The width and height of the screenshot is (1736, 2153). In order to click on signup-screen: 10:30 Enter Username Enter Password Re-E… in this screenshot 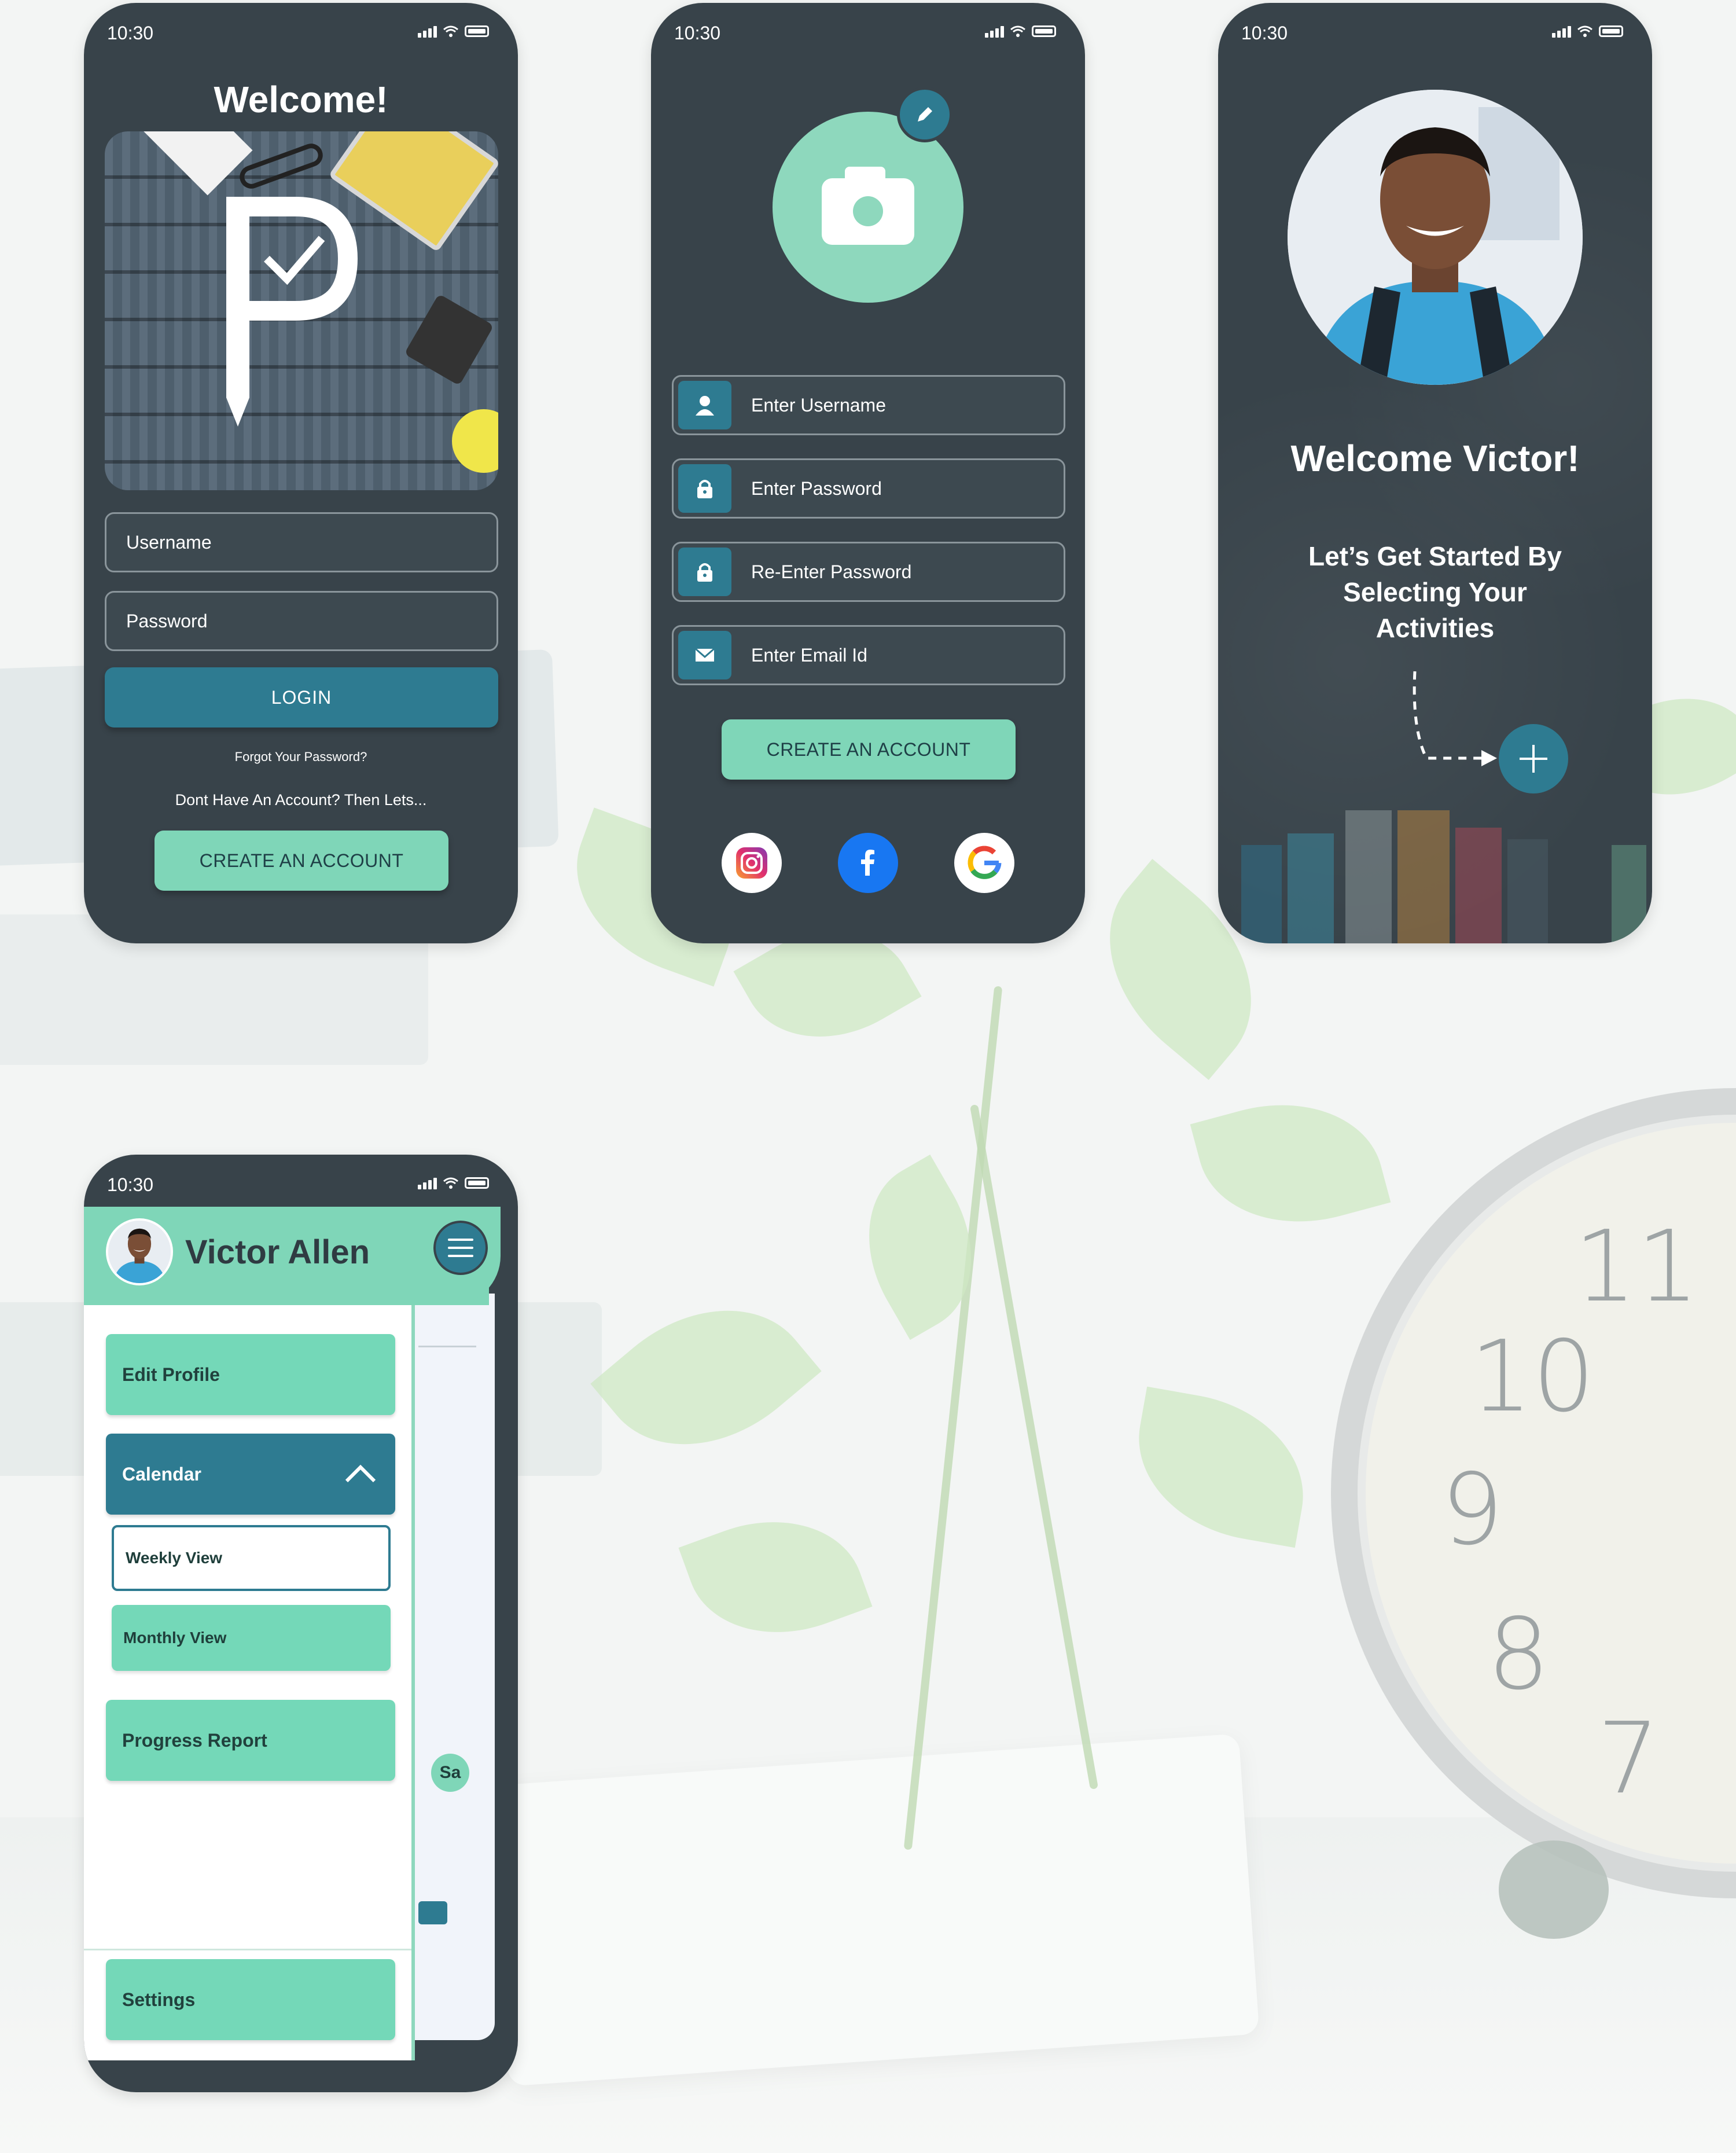, I will do `click(868, 473)`.